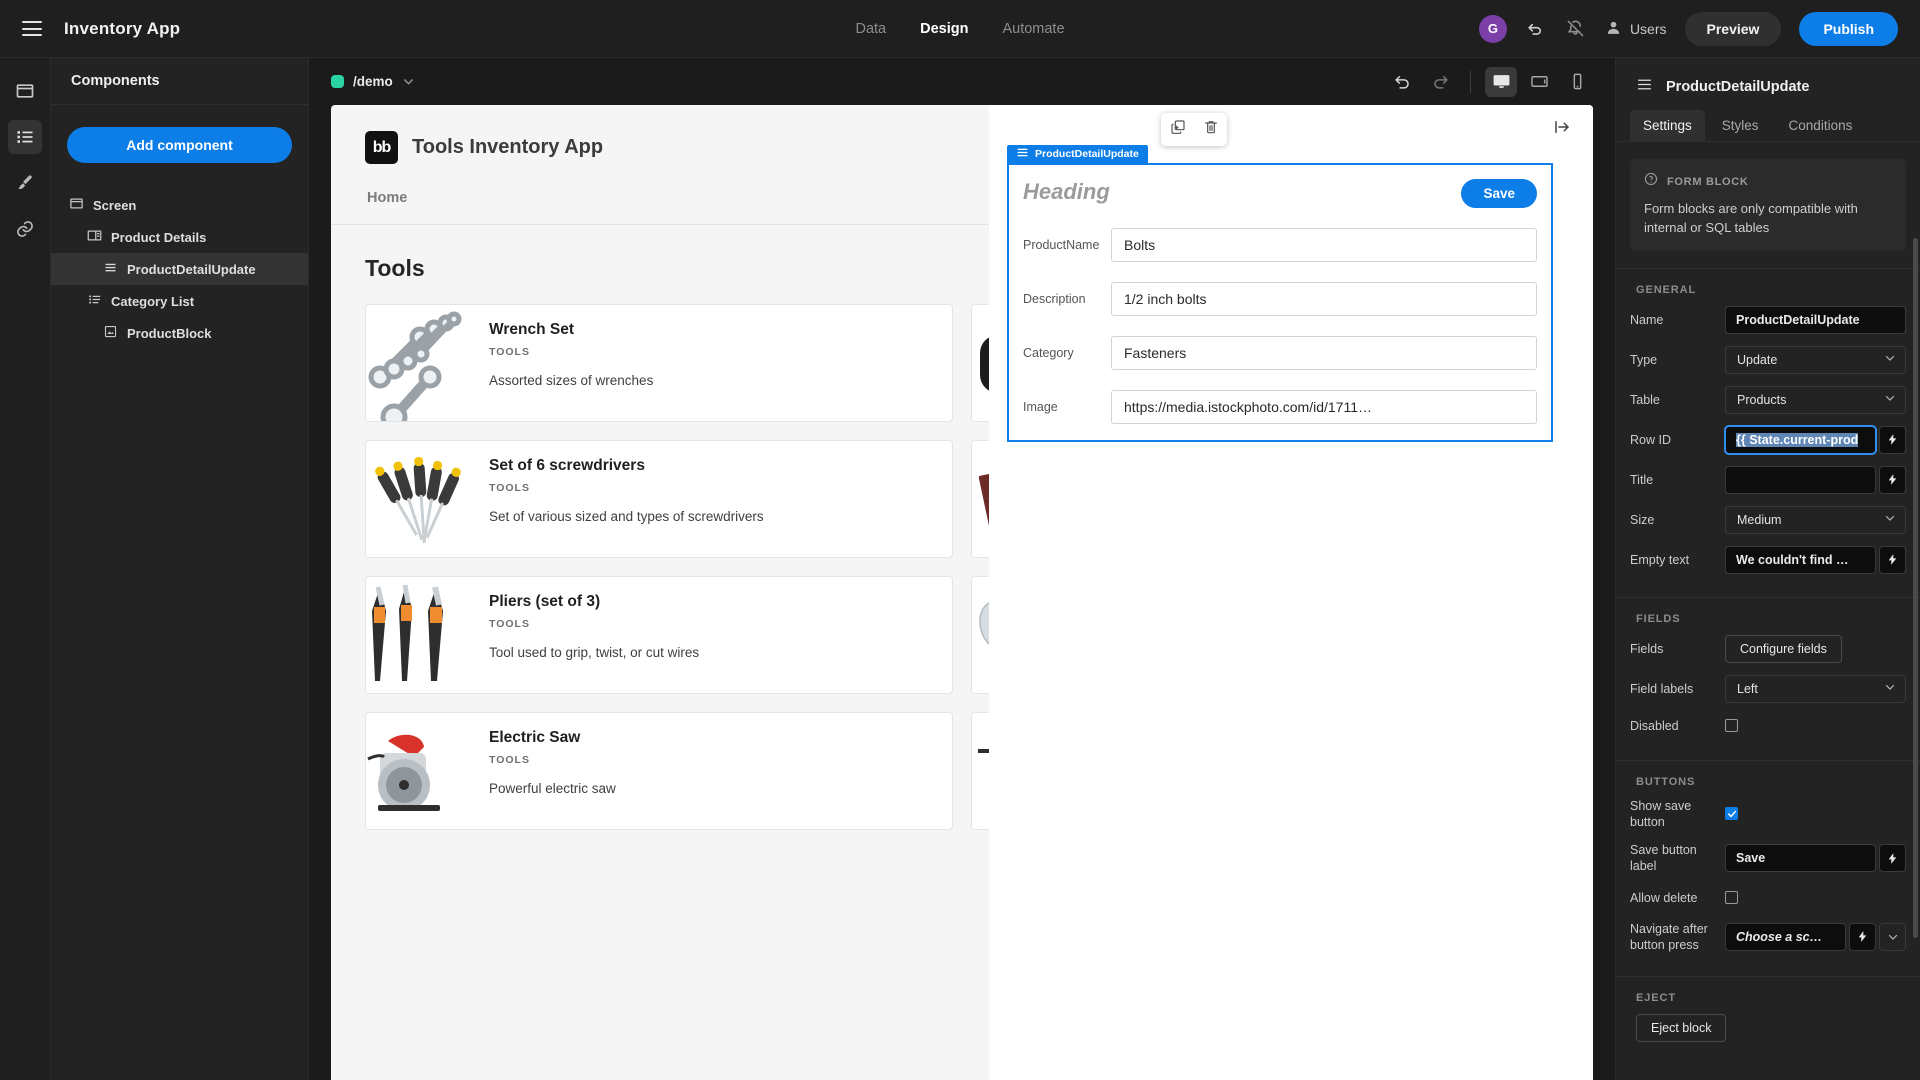 This screenshot has width=1920, height=1080. I want to click on device-desktop-icon, so click(1501, 81).